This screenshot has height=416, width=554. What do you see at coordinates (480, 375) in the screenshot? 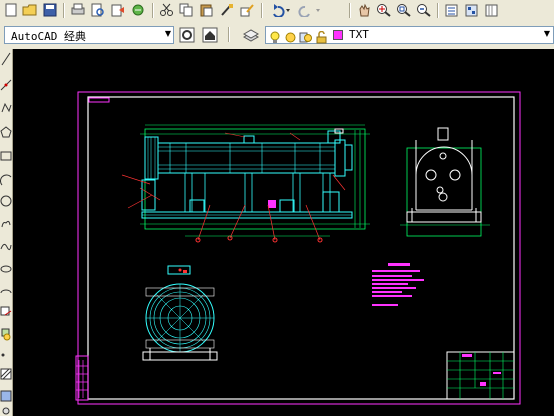
I see `title-block` at bounding box center [480, 375].